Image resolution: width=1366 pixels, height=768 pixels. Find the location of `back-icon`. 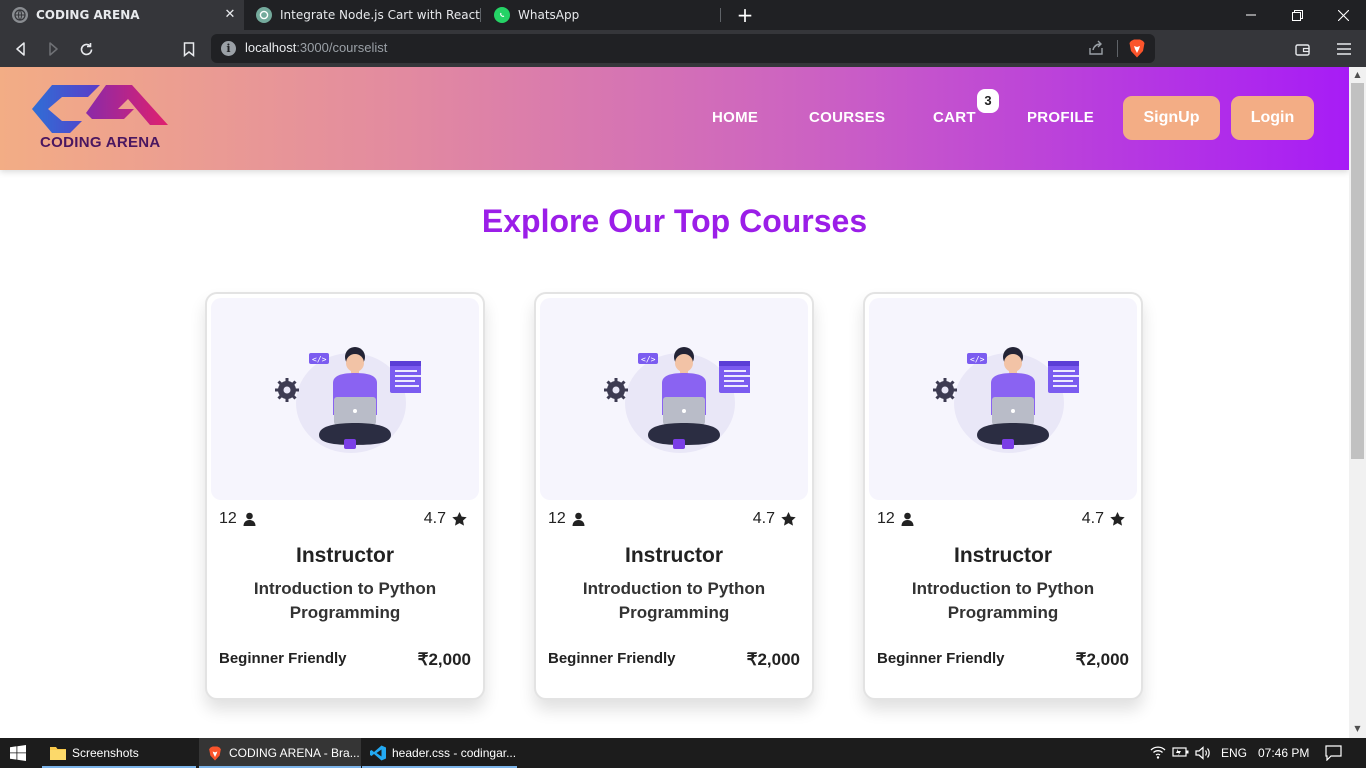

back-icon is located at coordinates (21, 49).